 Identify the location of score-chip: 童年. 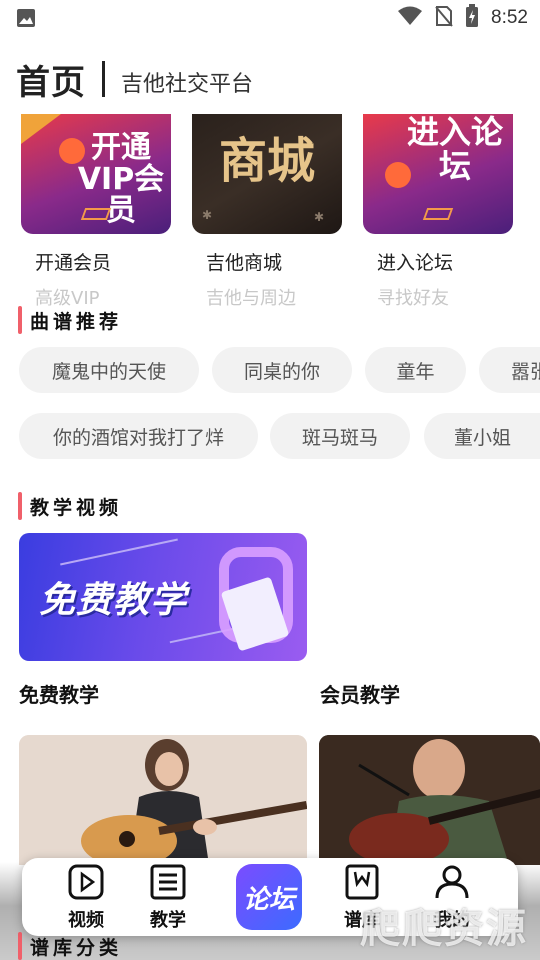
(415, 370).